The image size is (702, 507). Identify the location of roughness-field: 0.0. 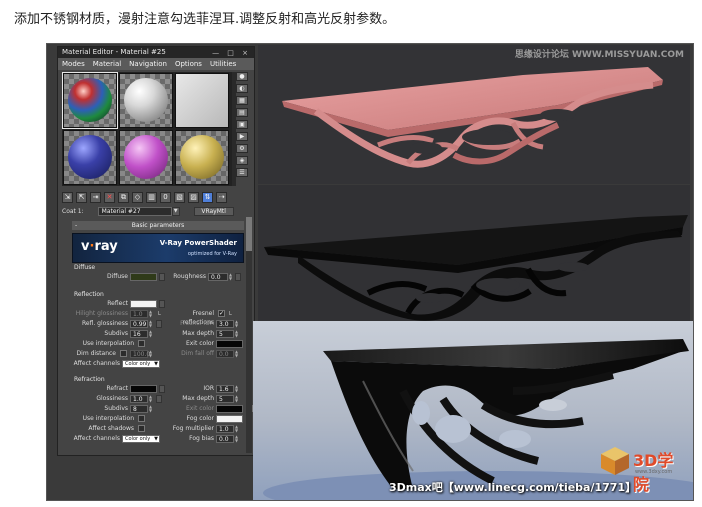
(218, 277).